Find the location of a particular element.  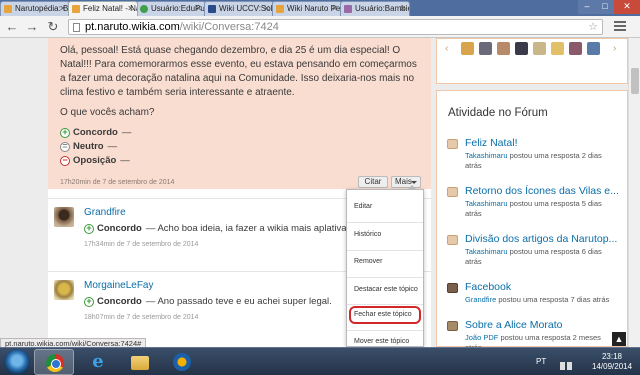

back-arrow-icon: ← is located at coordinates (12, 27).